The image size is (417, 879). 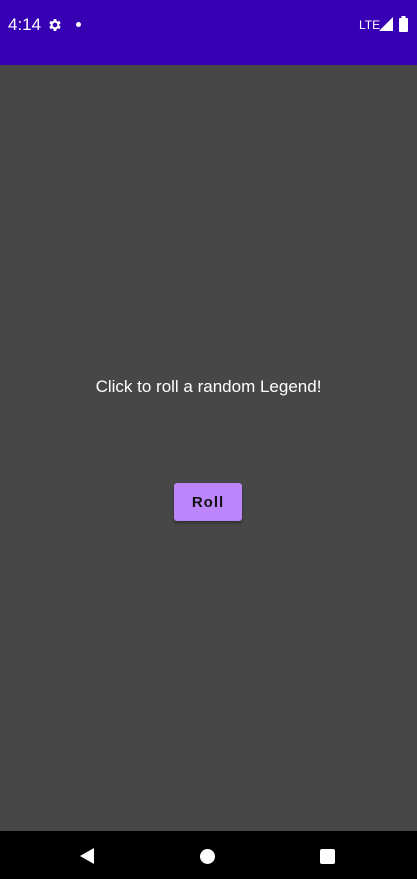 What do you see at coordinates (78, 24) in the screenshot?
I see `notification-dot-icon` at bounding box center [78, 24].